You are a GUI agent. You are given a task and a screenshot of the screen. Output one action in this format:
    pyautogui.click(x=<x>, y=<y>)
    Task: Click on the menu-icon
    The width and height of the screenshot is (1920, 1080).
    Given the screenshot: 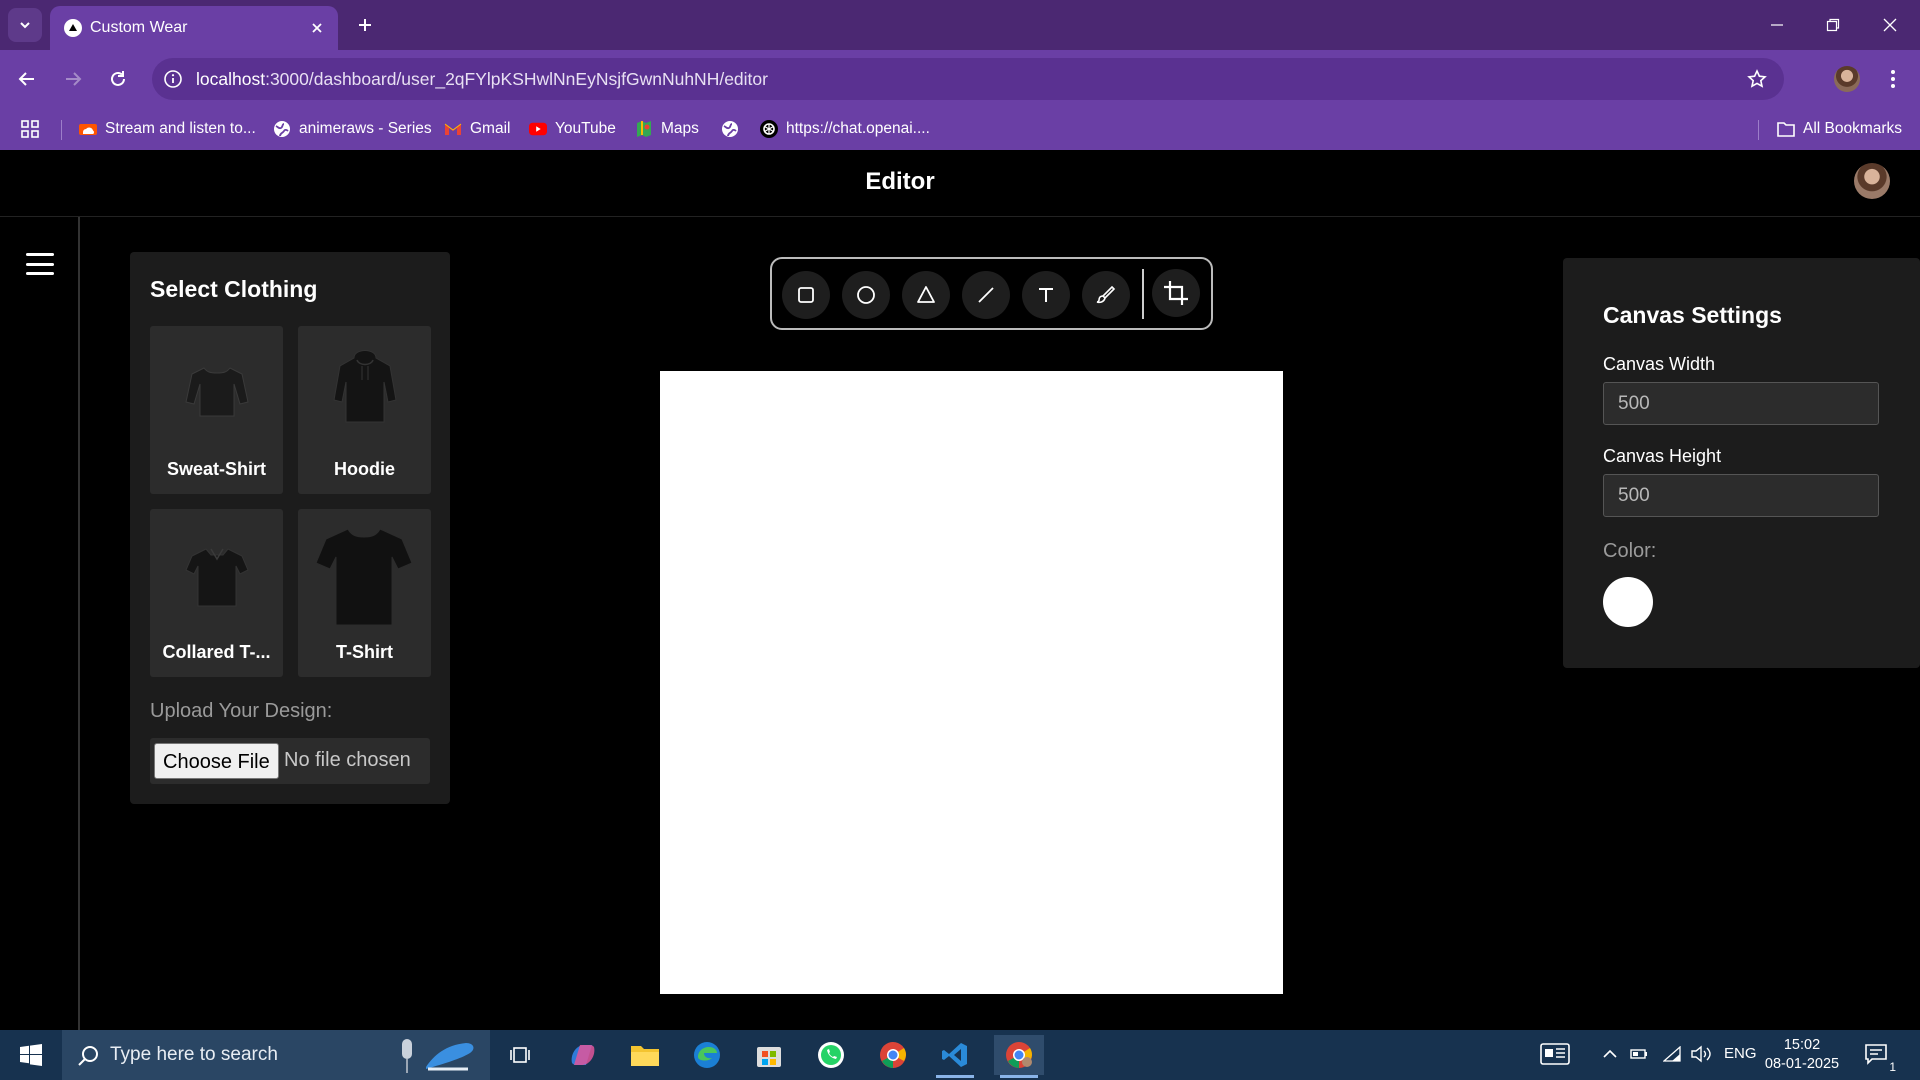 What is the action you would take?
    pyautogui.click(x=40, y=264)
    